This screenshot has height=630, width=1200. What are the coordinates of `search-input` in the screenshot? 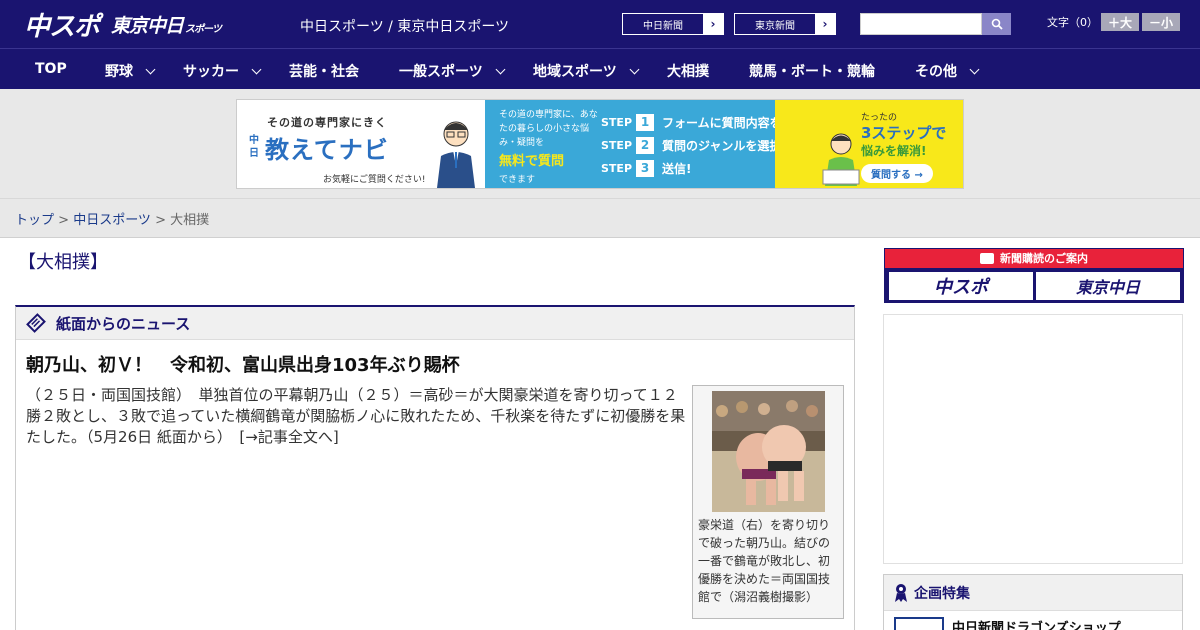 It's located at (921, 24).